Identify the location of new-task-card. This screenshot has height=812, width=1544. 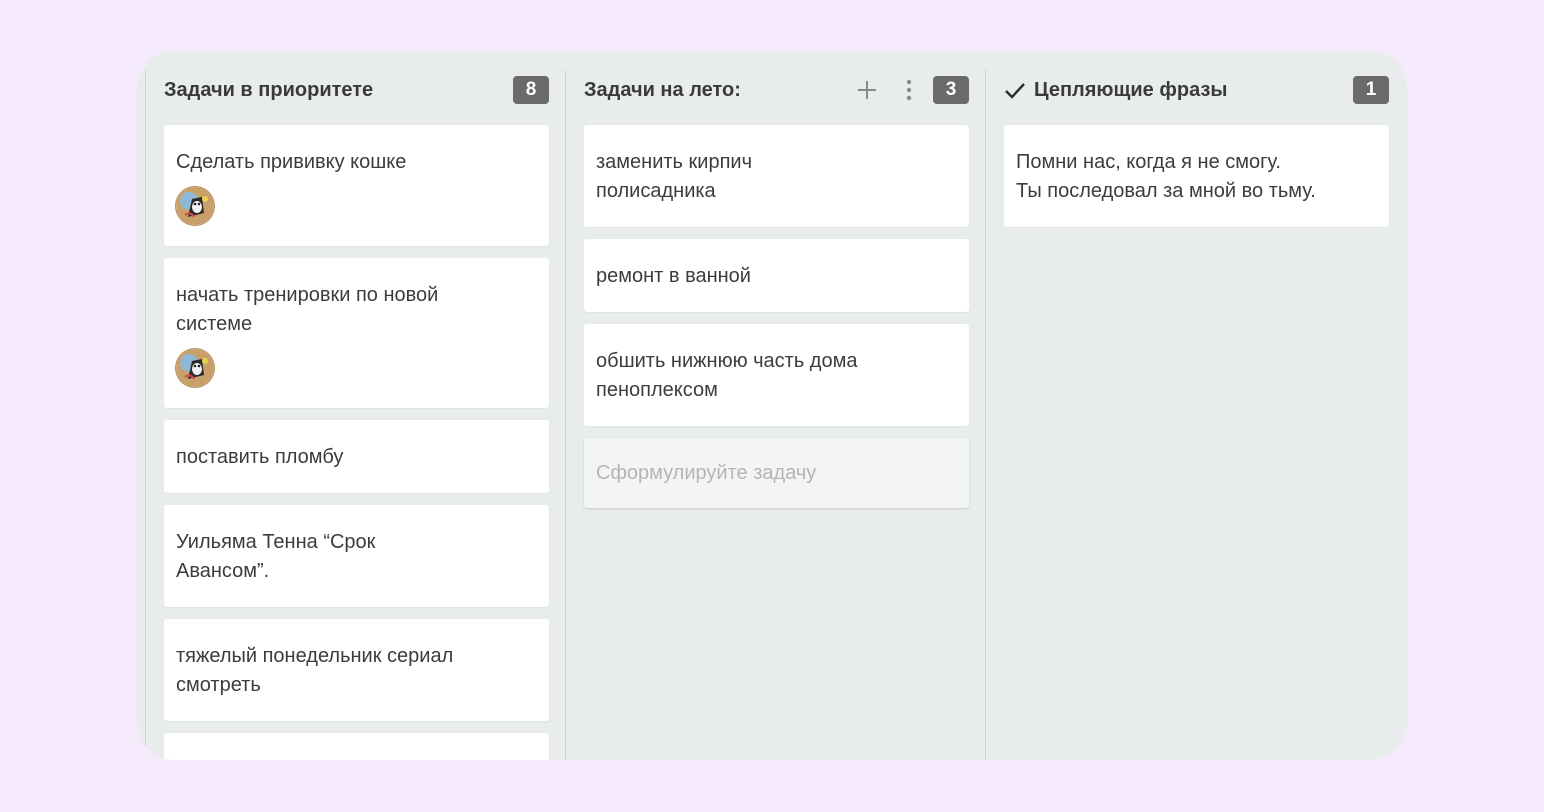
(776, 473).